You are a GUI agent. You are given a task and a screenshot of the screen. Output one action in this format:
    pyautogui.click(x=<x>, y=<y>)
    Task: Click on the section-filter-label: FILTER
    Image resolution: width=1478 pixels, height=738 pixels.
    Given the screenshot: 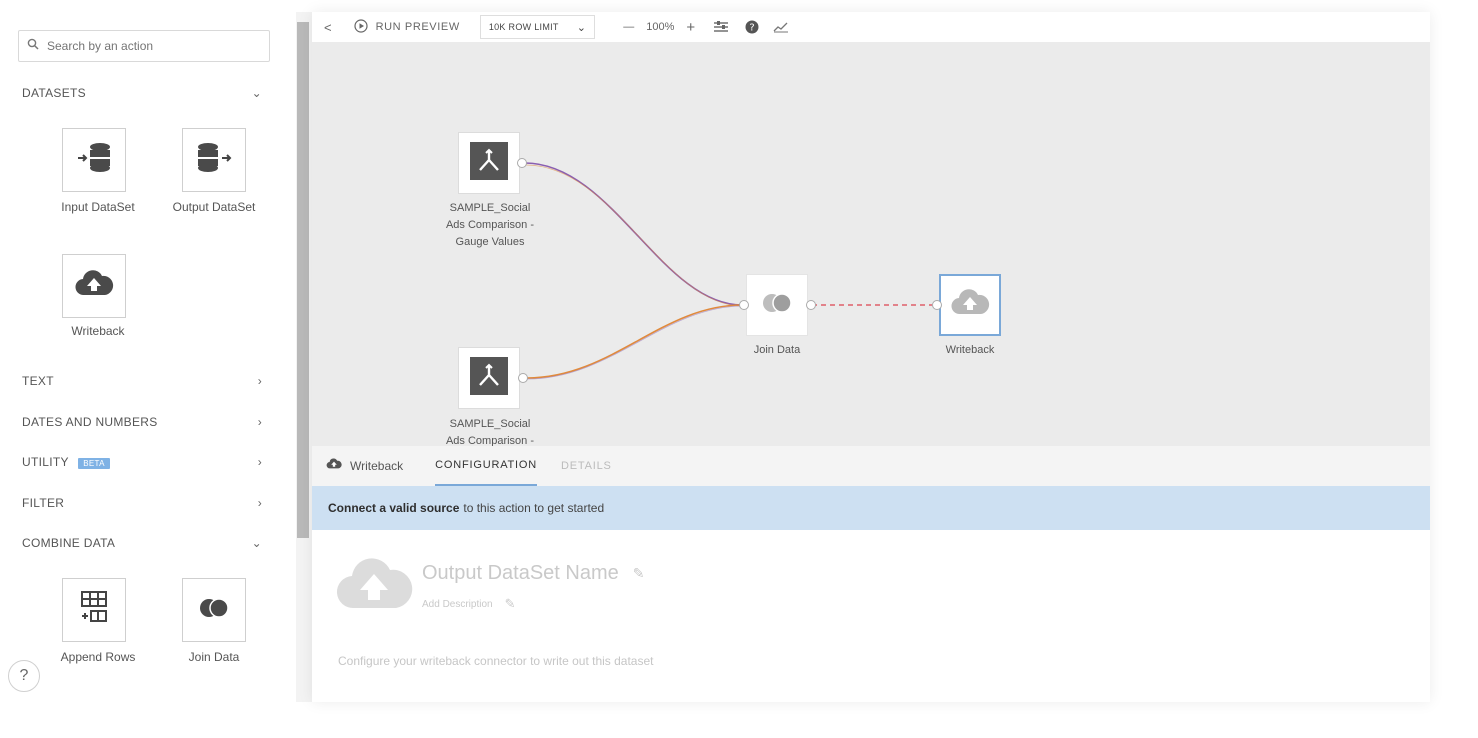 What is the action you would take?
    pyautogui.click(x=43, y=503)
    